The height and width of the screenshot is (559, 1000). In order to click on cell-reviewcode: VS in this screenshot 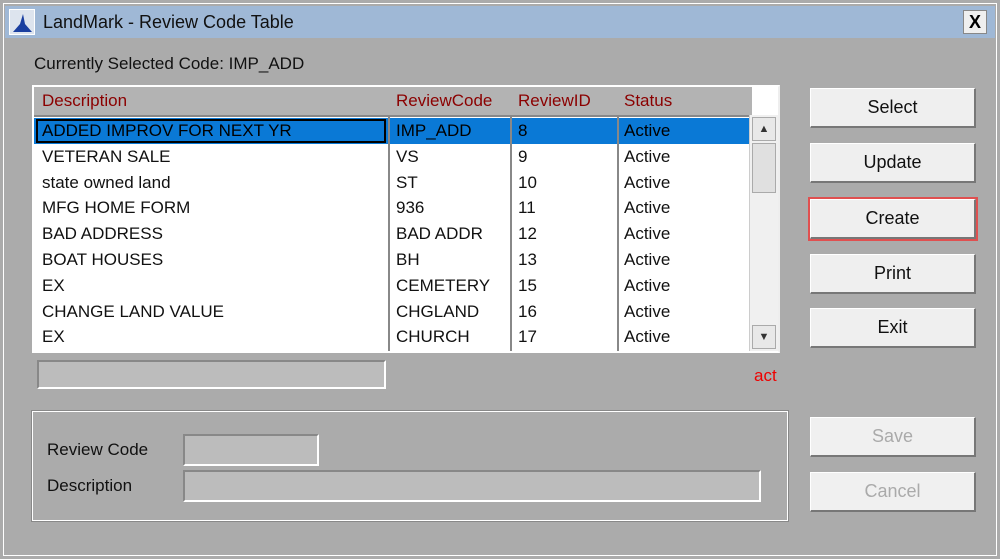, I will do `click(407, 156)`.